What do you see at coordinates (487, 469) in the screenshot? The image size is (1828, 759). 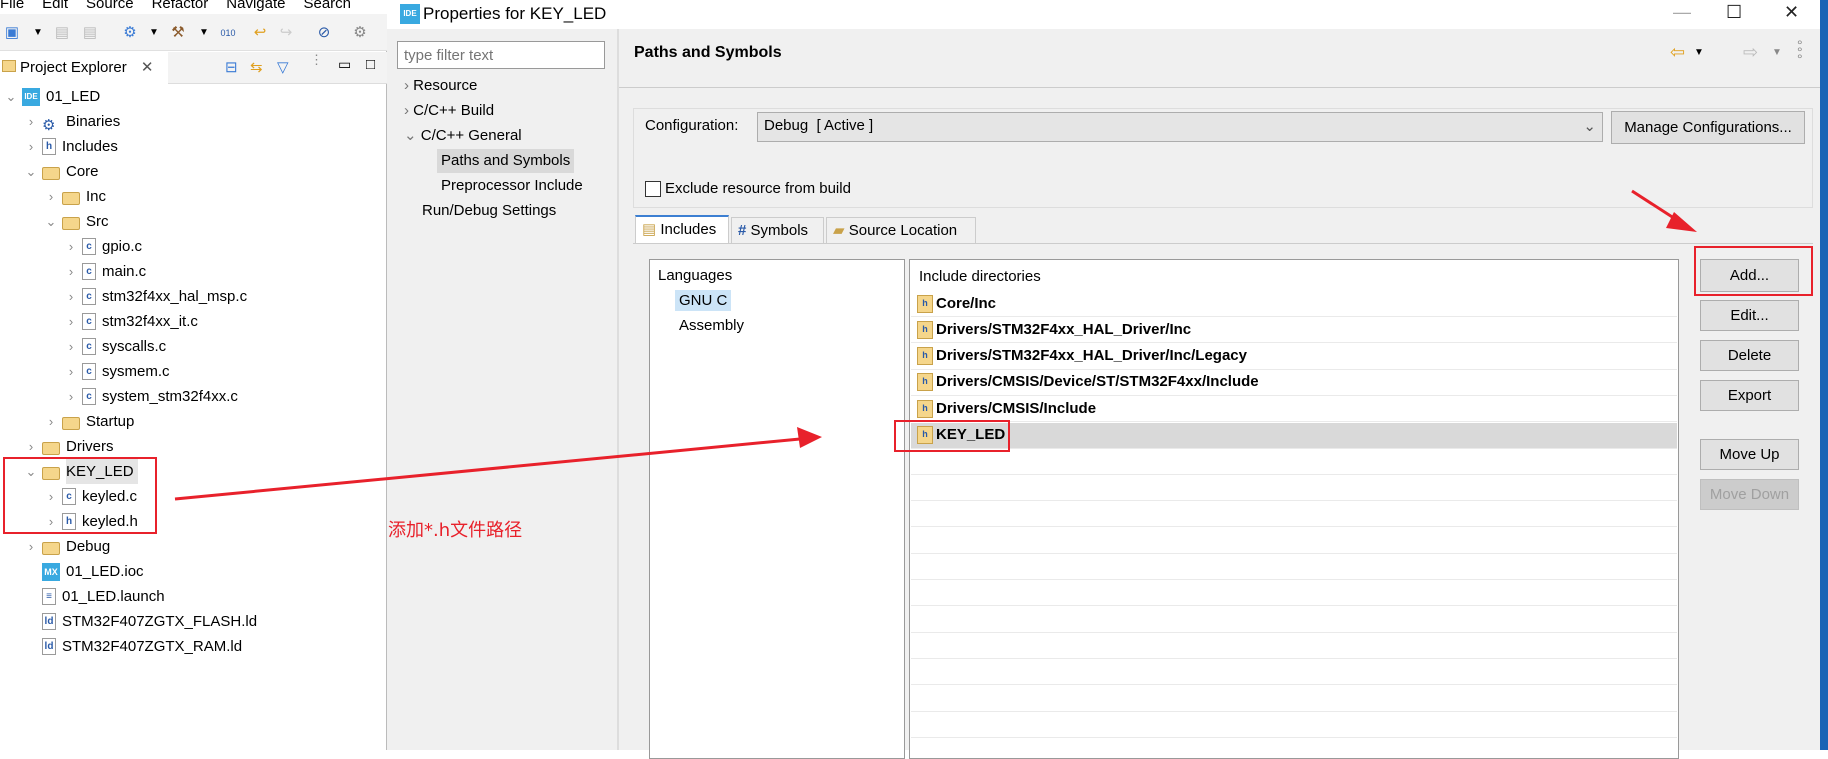 I see `annotation-arrow-line` at bounding box center [487, 469].